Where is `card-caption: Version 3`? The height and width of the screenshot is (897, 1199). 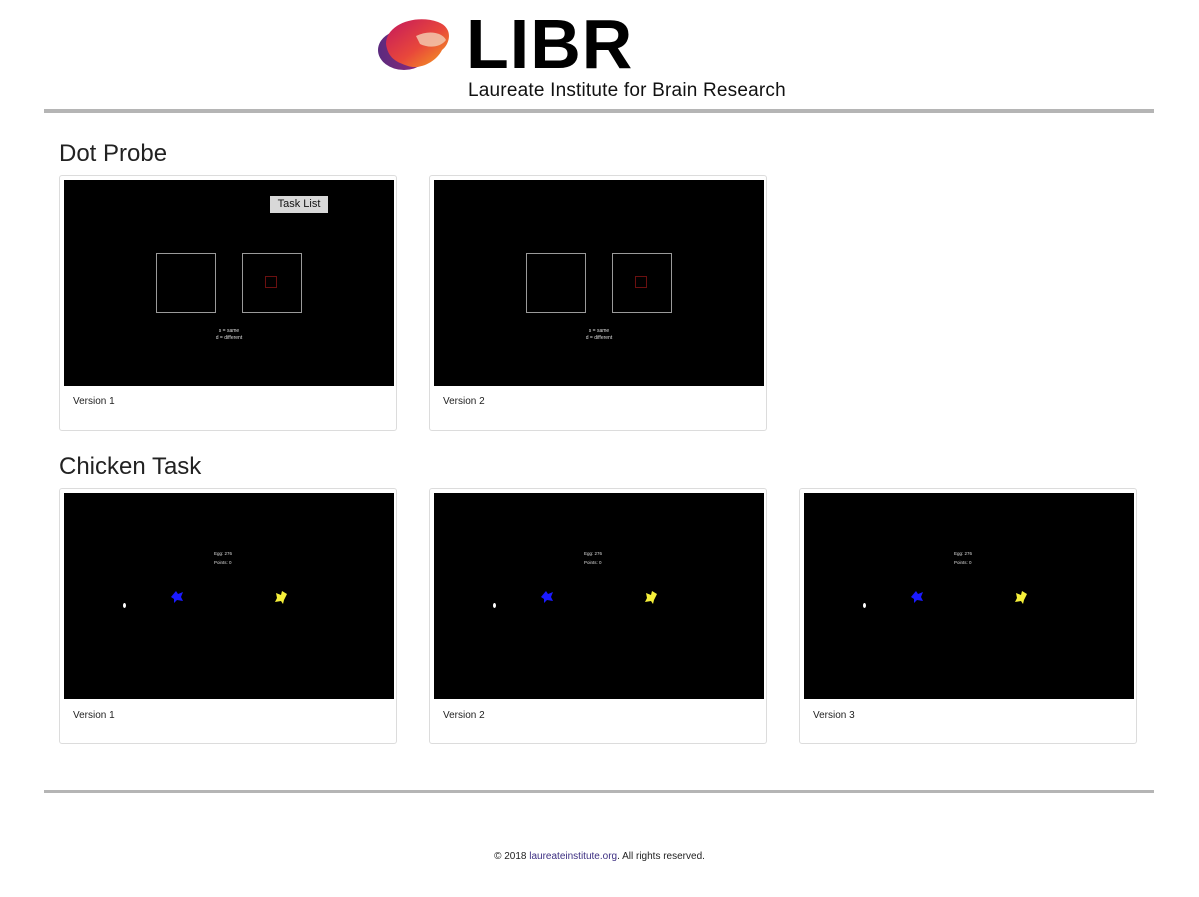
card-caption: Version 3 is located at coordinates (834, 715).